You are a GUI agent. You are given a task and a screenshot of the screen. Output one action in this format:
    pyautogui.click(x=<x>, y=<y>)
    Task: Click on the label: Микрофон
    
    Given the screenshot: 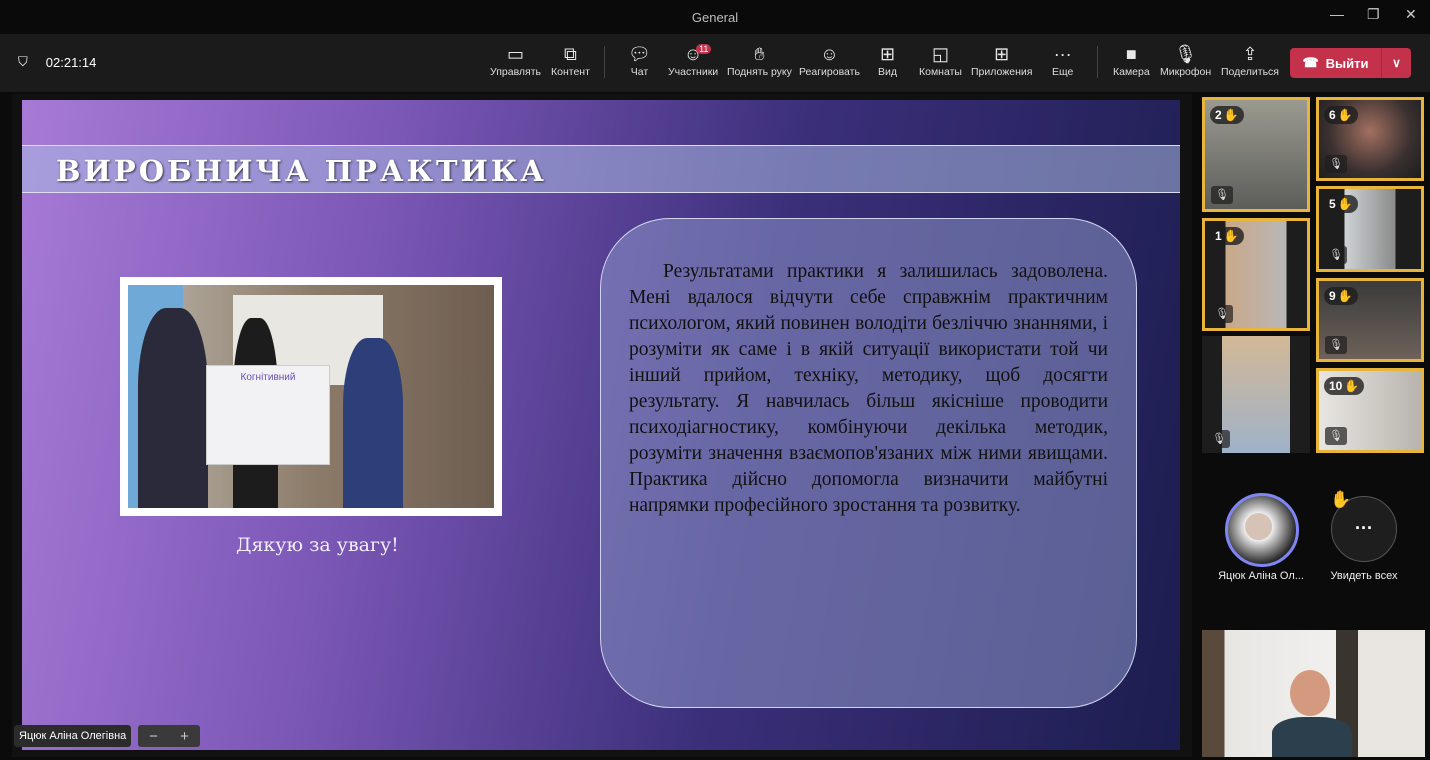 What is the action you would take?
    pyautogui.click(x=1186, y=72)
    